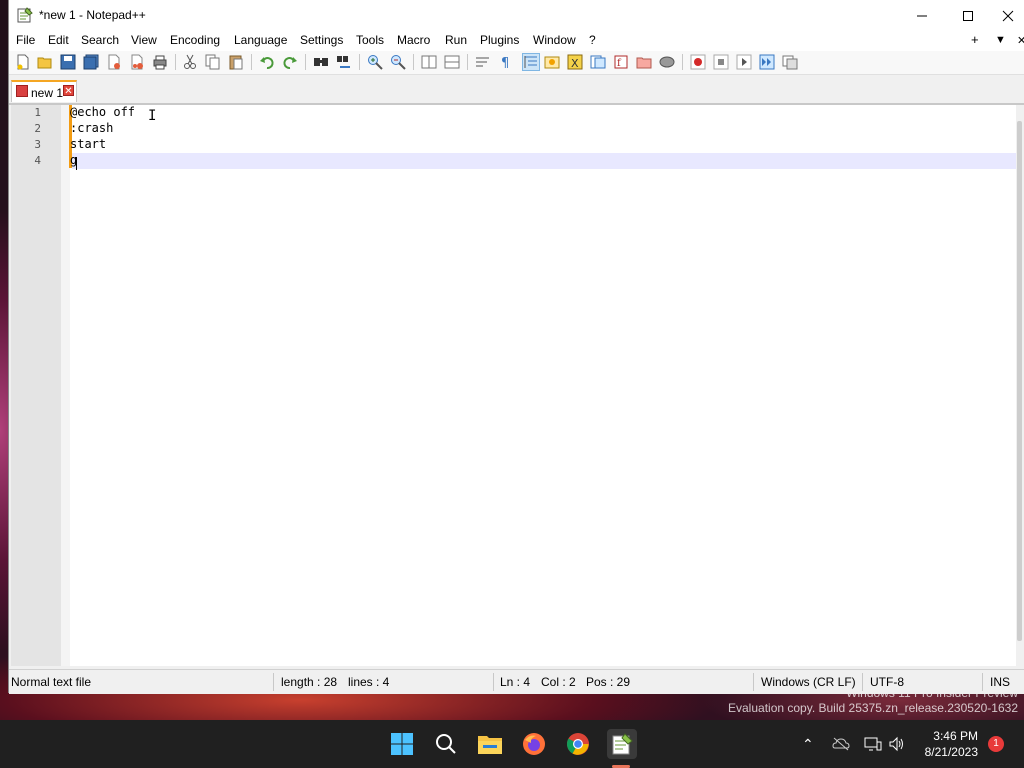  I want to click on menu-plugins: Plugins, so click(499, 40).